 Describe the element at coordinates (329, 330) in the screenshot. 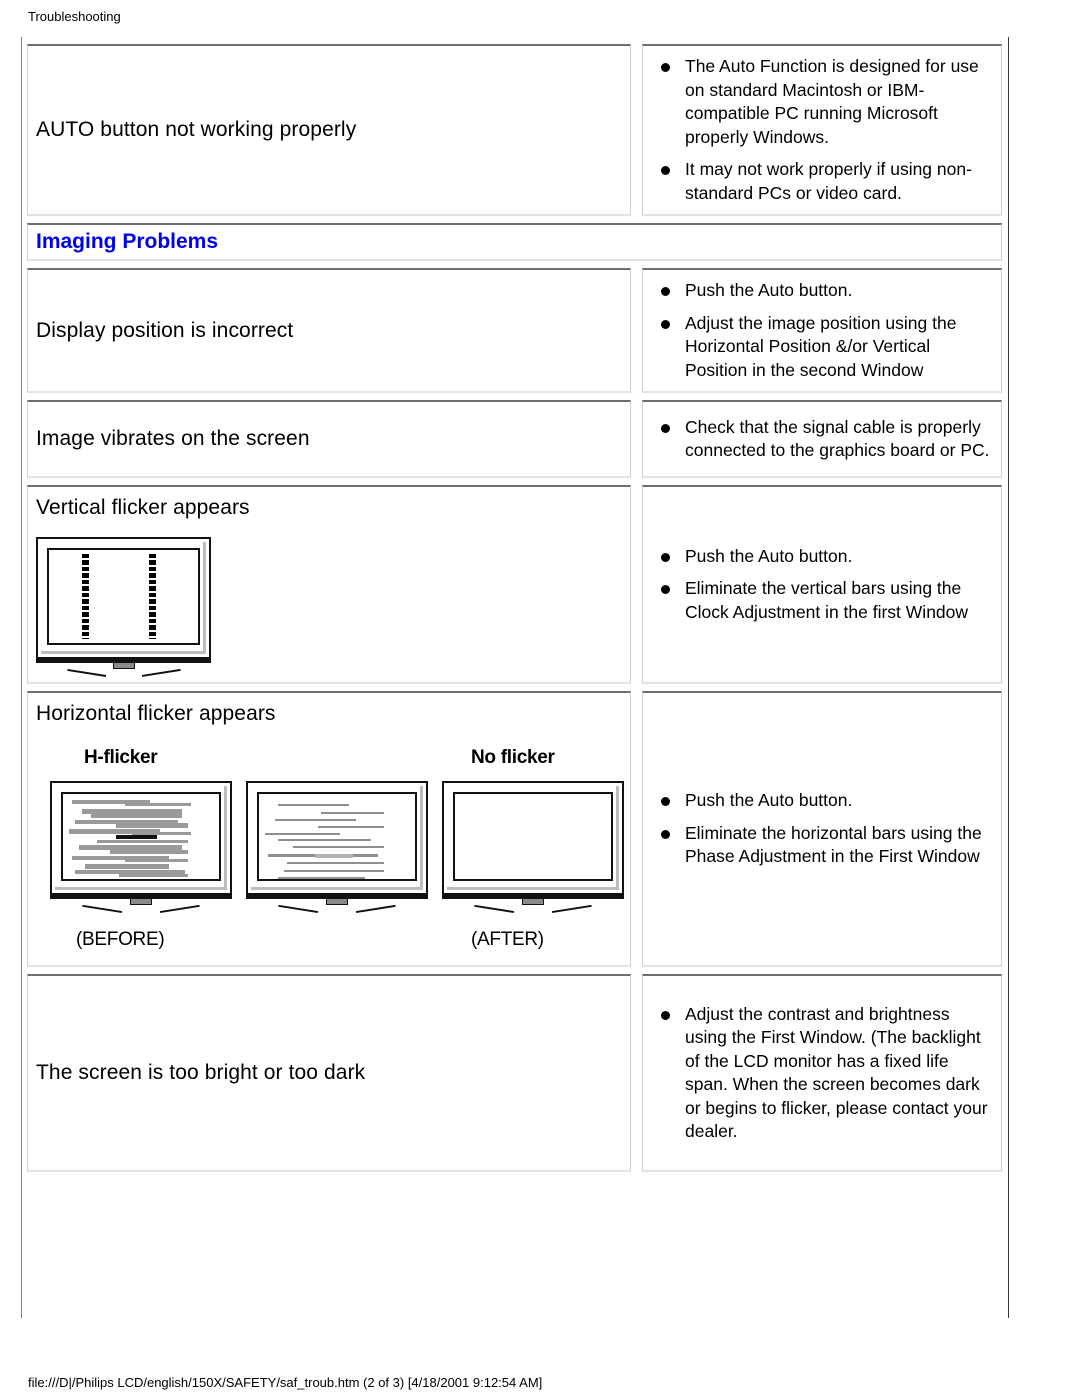

I see `problem-cell-display-position: Display position is incorrect` at that location.